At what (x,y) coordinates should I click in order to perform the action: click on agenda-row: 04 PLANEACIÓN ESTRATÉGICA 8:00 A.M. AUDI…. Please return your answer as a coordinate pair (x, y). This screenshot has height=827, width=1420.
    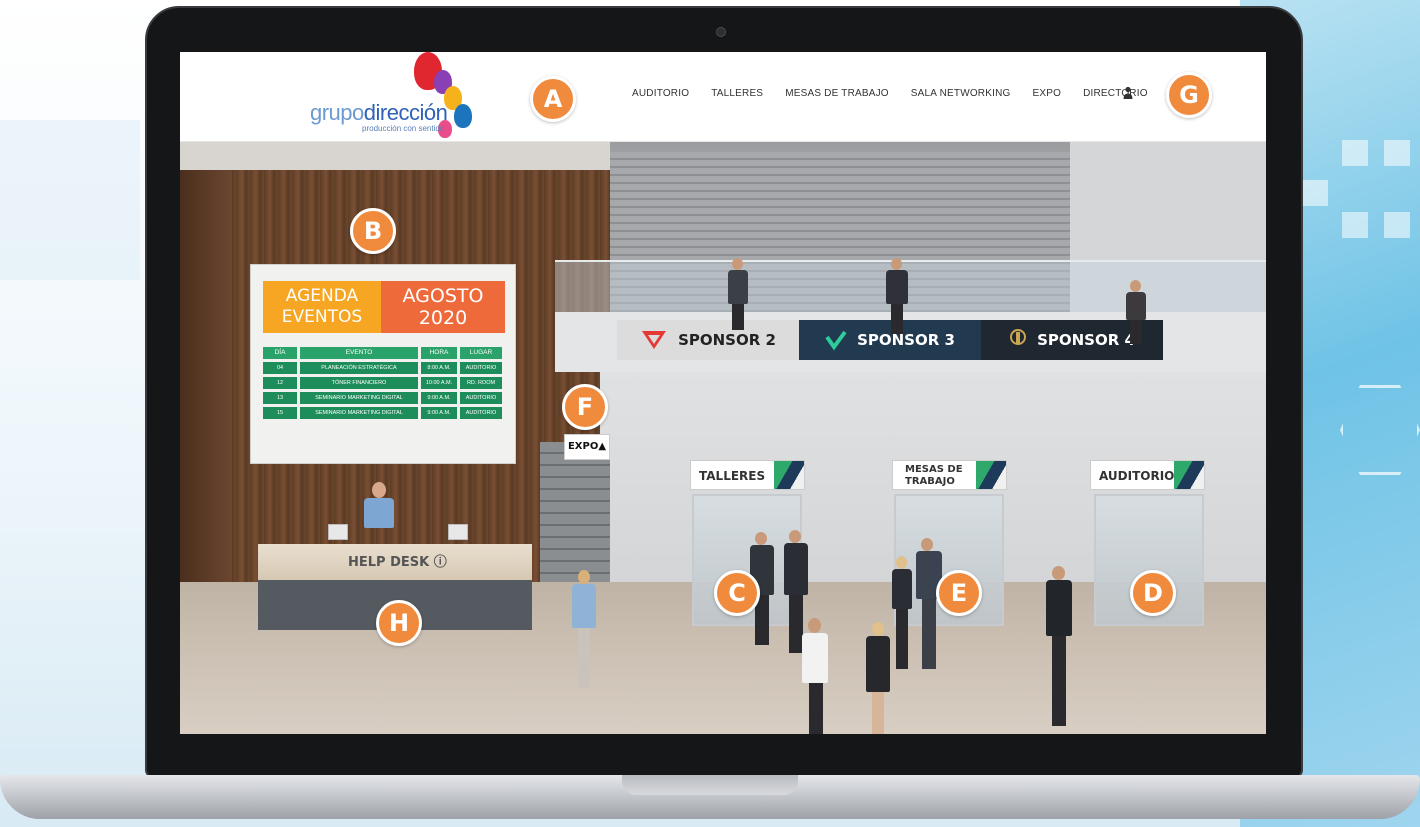
    Looking at the image, I should click on (384, 368).